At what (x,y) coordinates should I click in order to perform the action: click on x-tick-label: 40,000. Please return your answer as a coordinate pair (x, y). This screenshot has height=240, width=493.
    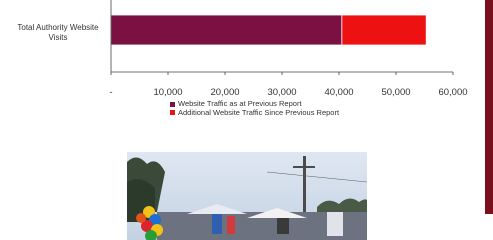
    Looking at the image, I should click on (338, 92).